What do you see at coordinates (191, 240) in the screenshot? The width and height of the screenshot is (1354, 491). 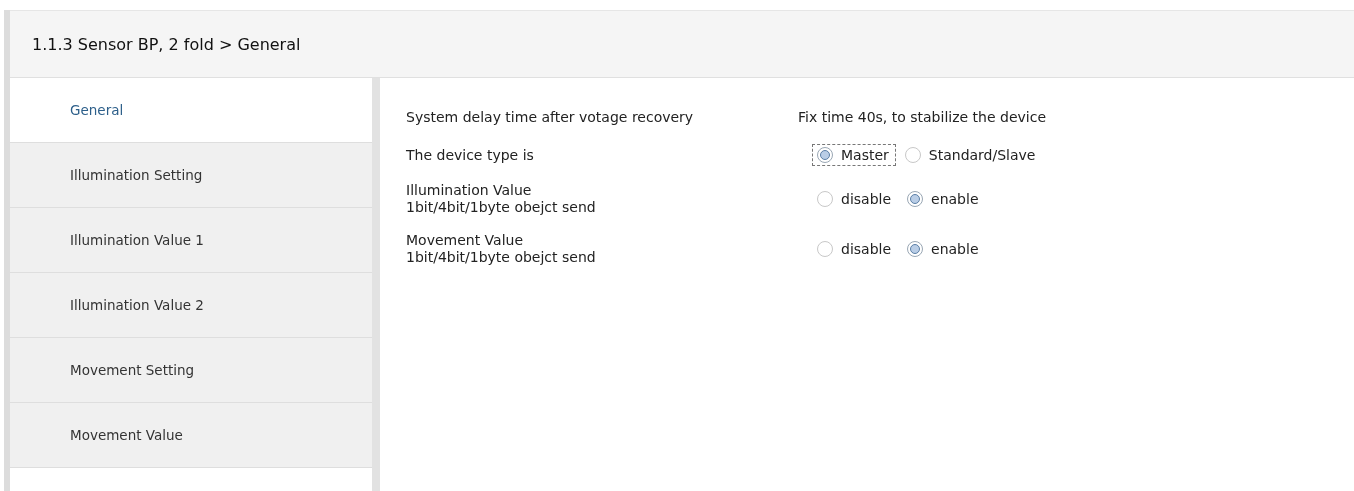 I see `sidebar-item: Illumination Value 1` at bounding box center [191, 240].